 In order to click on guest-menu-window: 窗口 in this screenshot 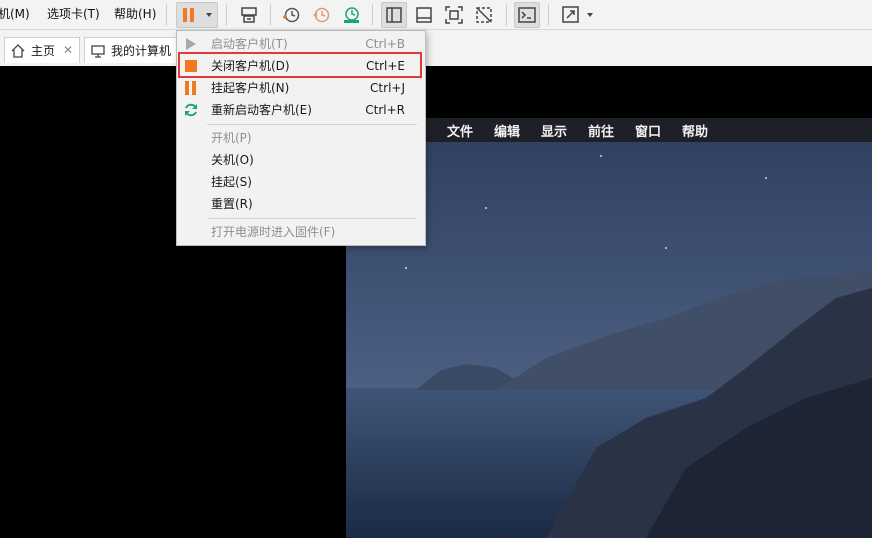, I will do `click(648, 130)`.